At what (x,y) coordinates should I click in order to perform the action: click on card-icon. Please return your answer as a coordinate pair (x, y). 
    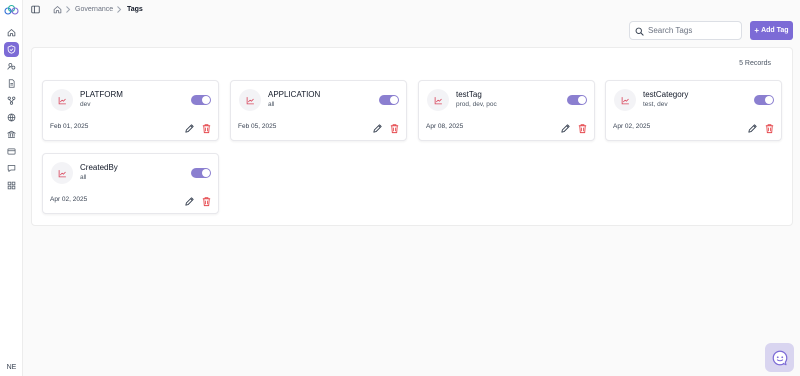
    Looking at the image, I should click on (11, 151).